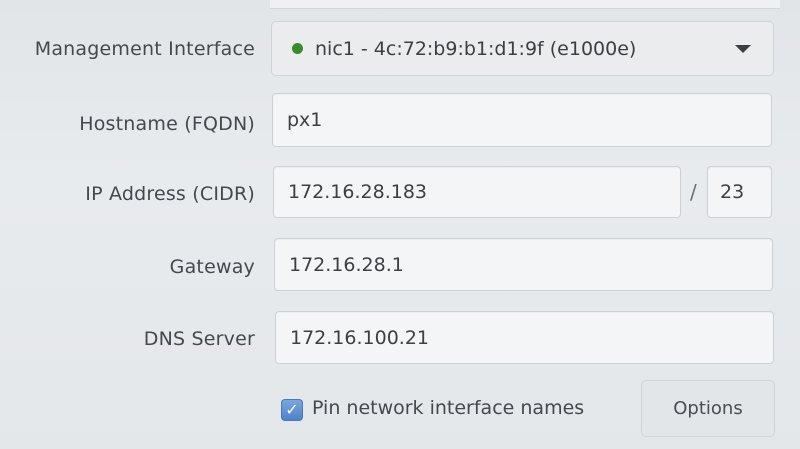  Describe the element at coordinates (346, 264) in the screenshot. I see `gateway-value: 172.16.28.1` at that location.